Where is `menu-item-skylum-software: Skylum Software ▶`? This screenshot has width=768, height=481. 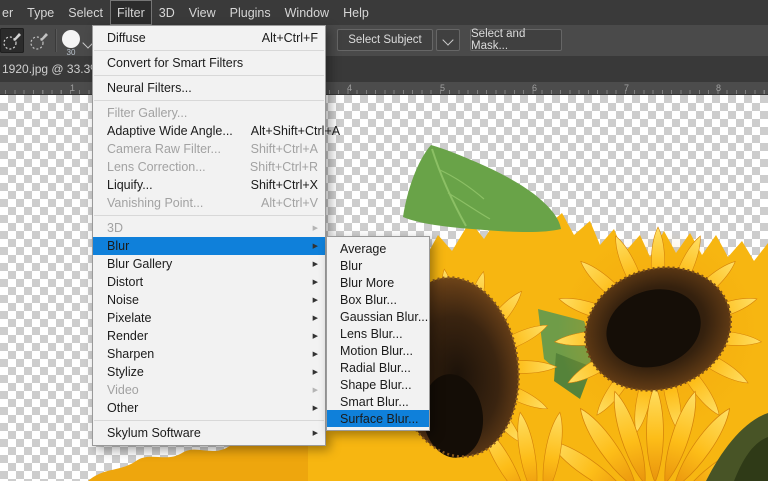 menu-item-skylum-software: Skylum Software ▶ is located at coordinates (209, 433).